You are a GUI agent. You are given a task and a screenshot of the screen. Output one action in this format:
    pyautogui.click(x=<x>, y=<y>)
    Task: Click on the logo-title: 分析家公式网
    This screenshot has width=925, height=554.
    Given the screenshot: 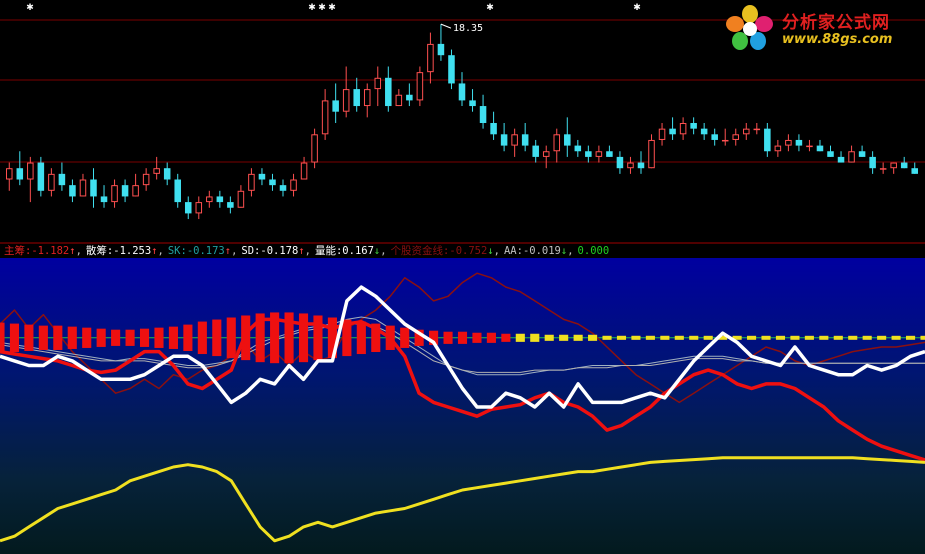 What is the action you would take?
    pyautogui.click(x=836, y=23)
    